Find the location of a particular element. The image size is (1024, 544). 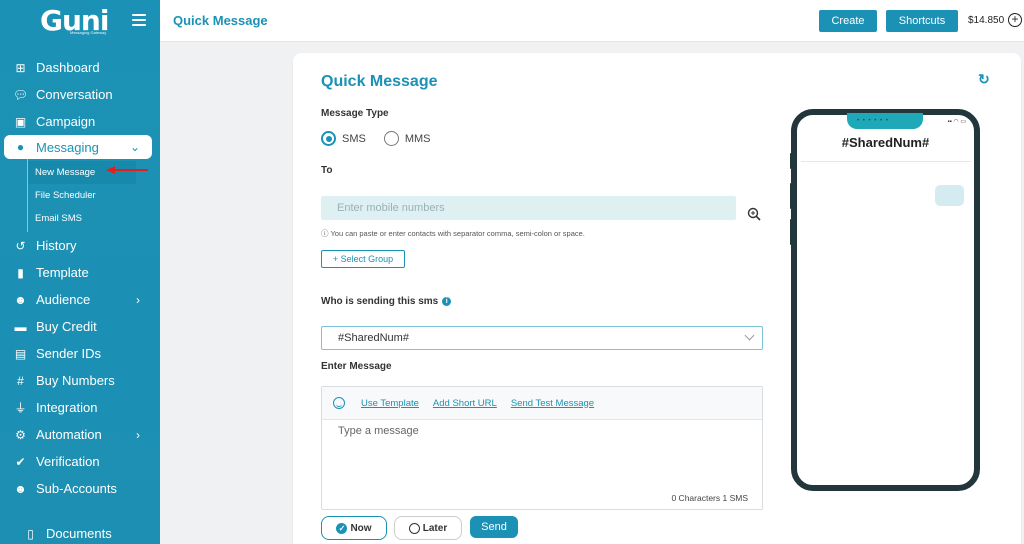

sidebar-item-label: Conversation is located at coordinates (74, 94).